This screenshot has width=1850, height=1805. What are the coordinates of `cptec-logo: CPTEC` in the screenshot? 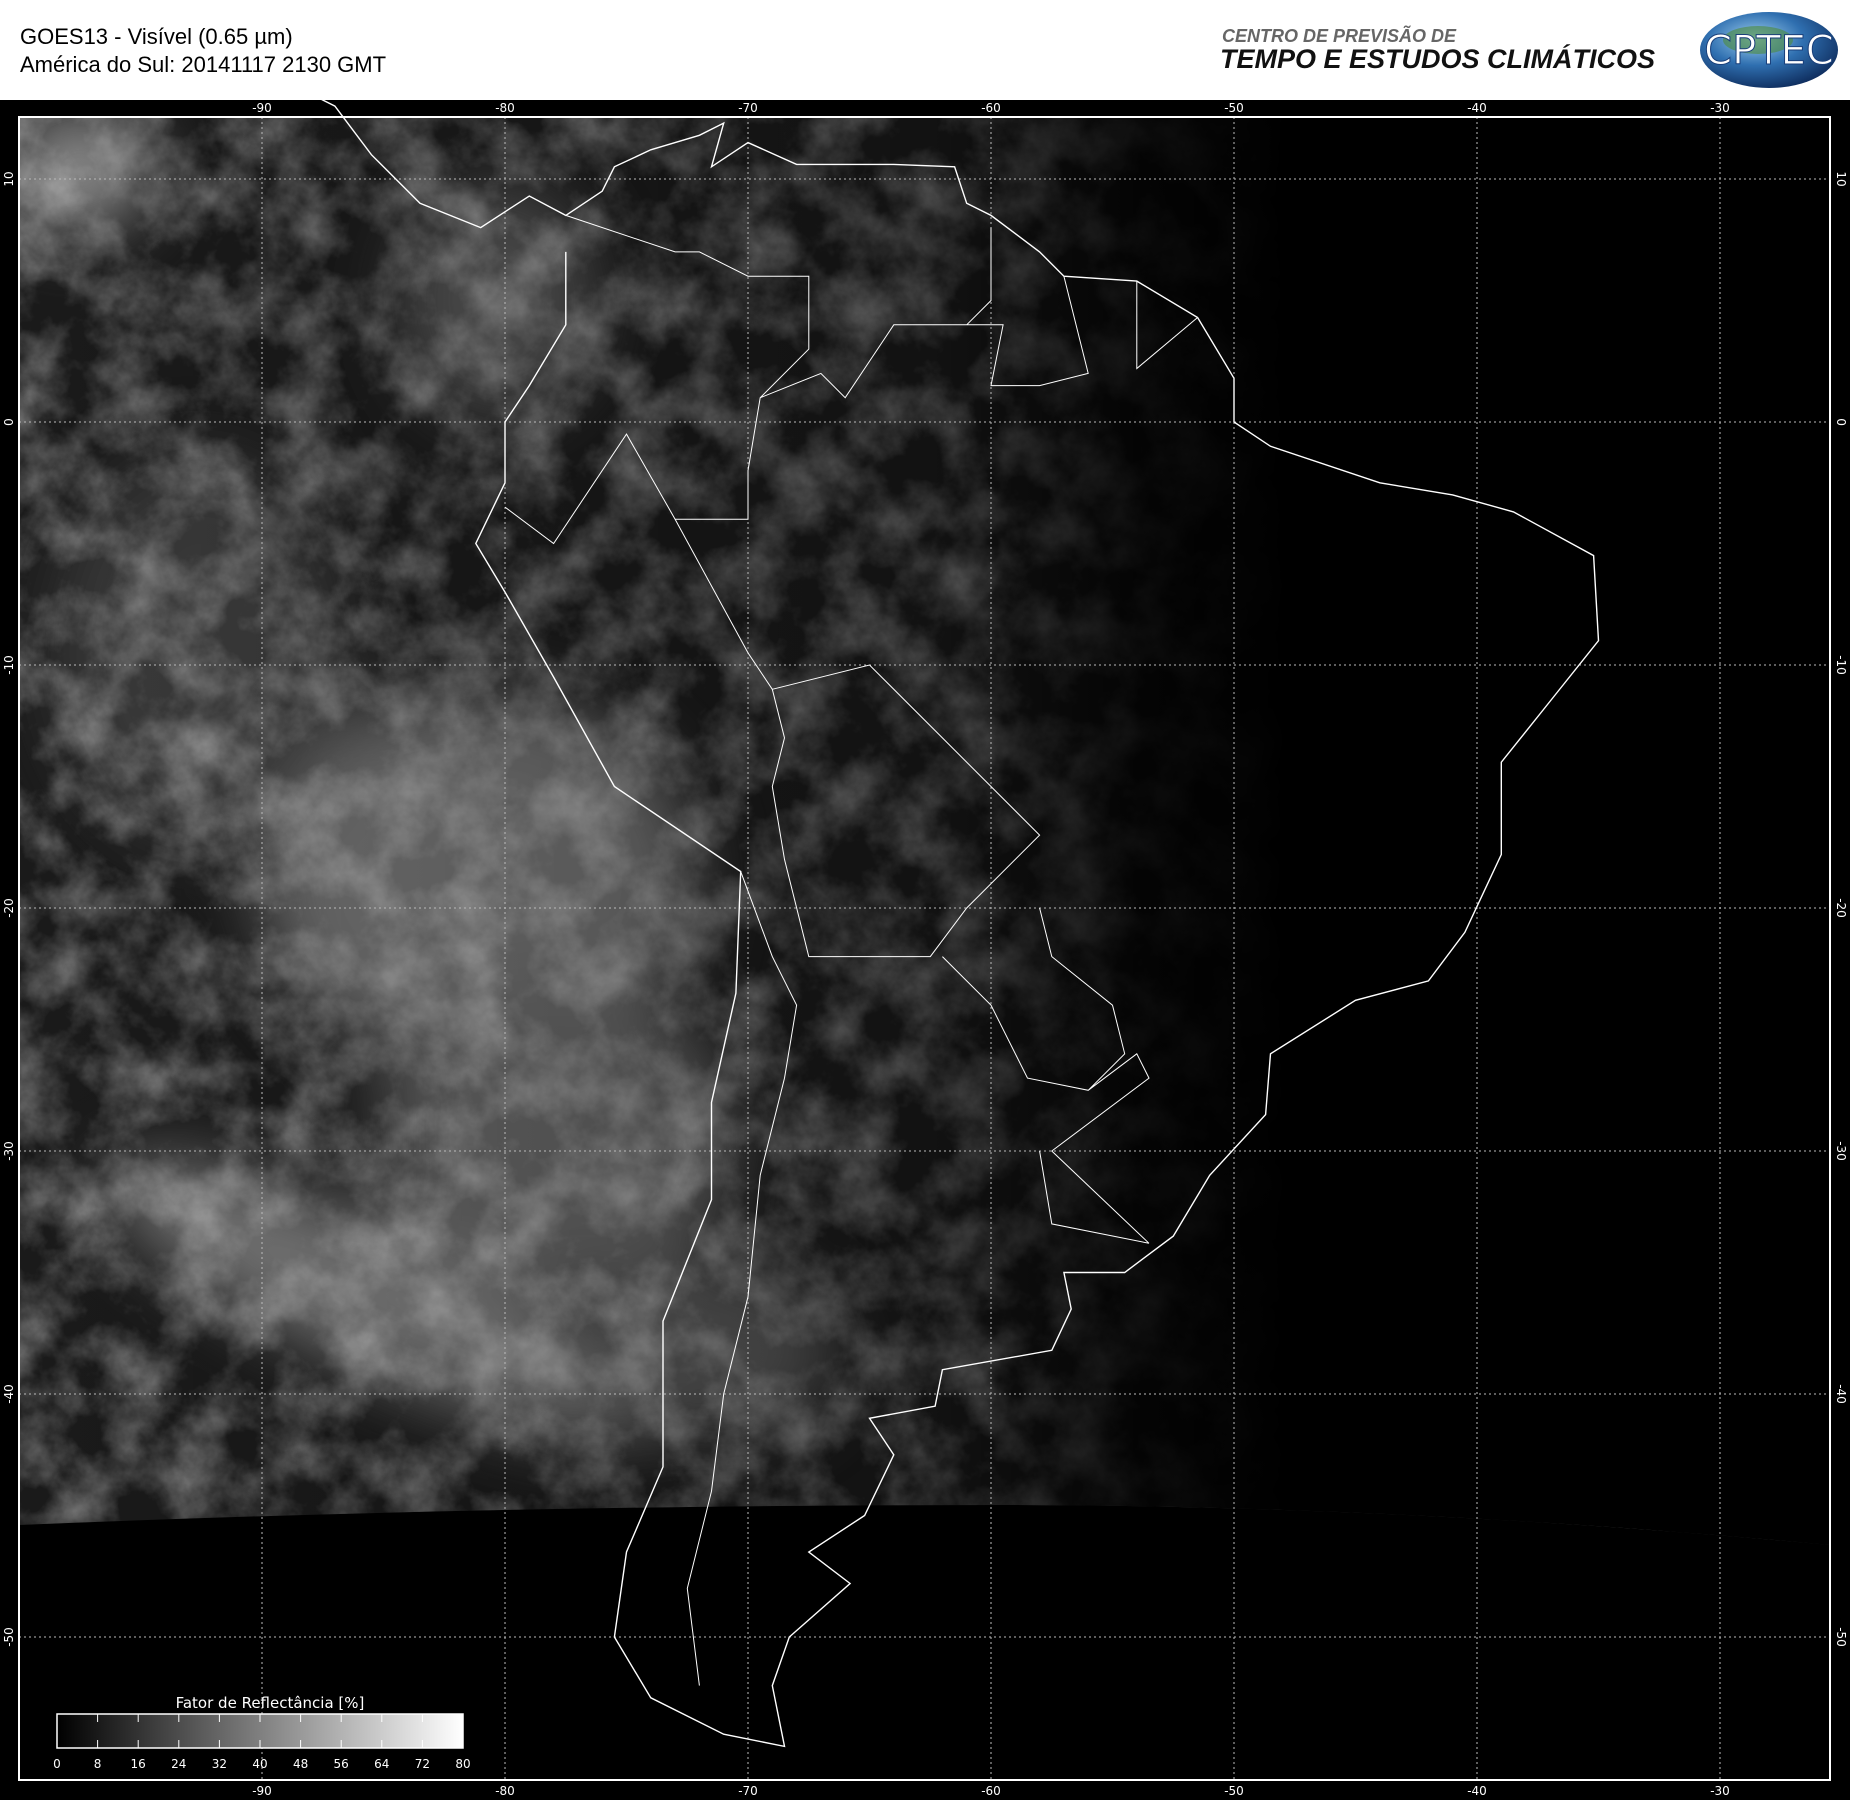 It's located at (1769, 50).